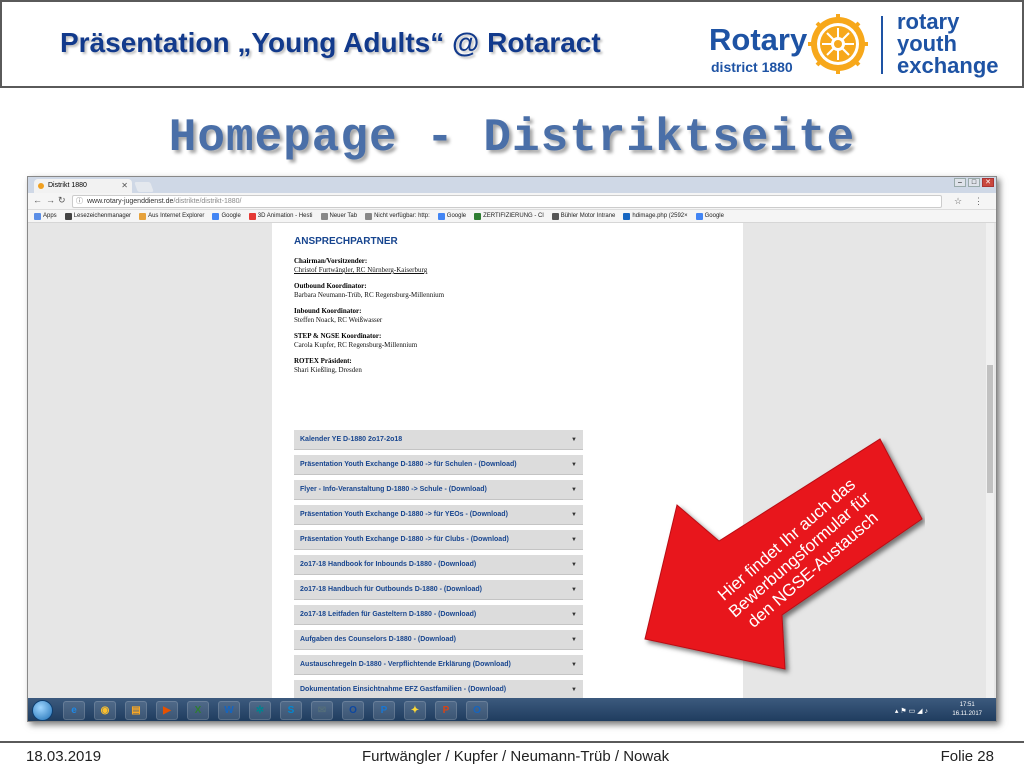 This screenshot has width=1024, height=768. I want to click on bookmark-item: Apps, so click(45, 216).